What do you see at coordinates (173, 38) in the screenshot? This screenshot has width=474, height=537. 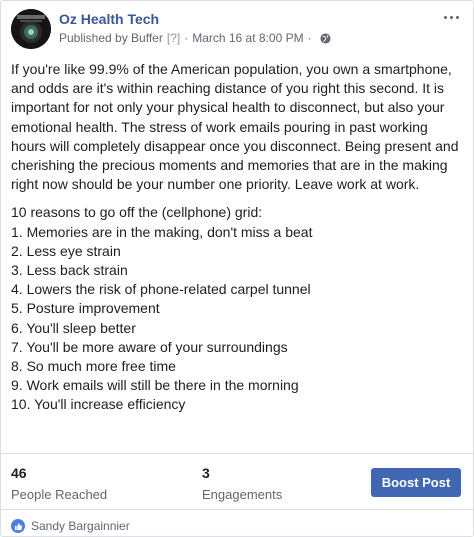 I see `help-marker: [?]` at bounding box center [173, 38].